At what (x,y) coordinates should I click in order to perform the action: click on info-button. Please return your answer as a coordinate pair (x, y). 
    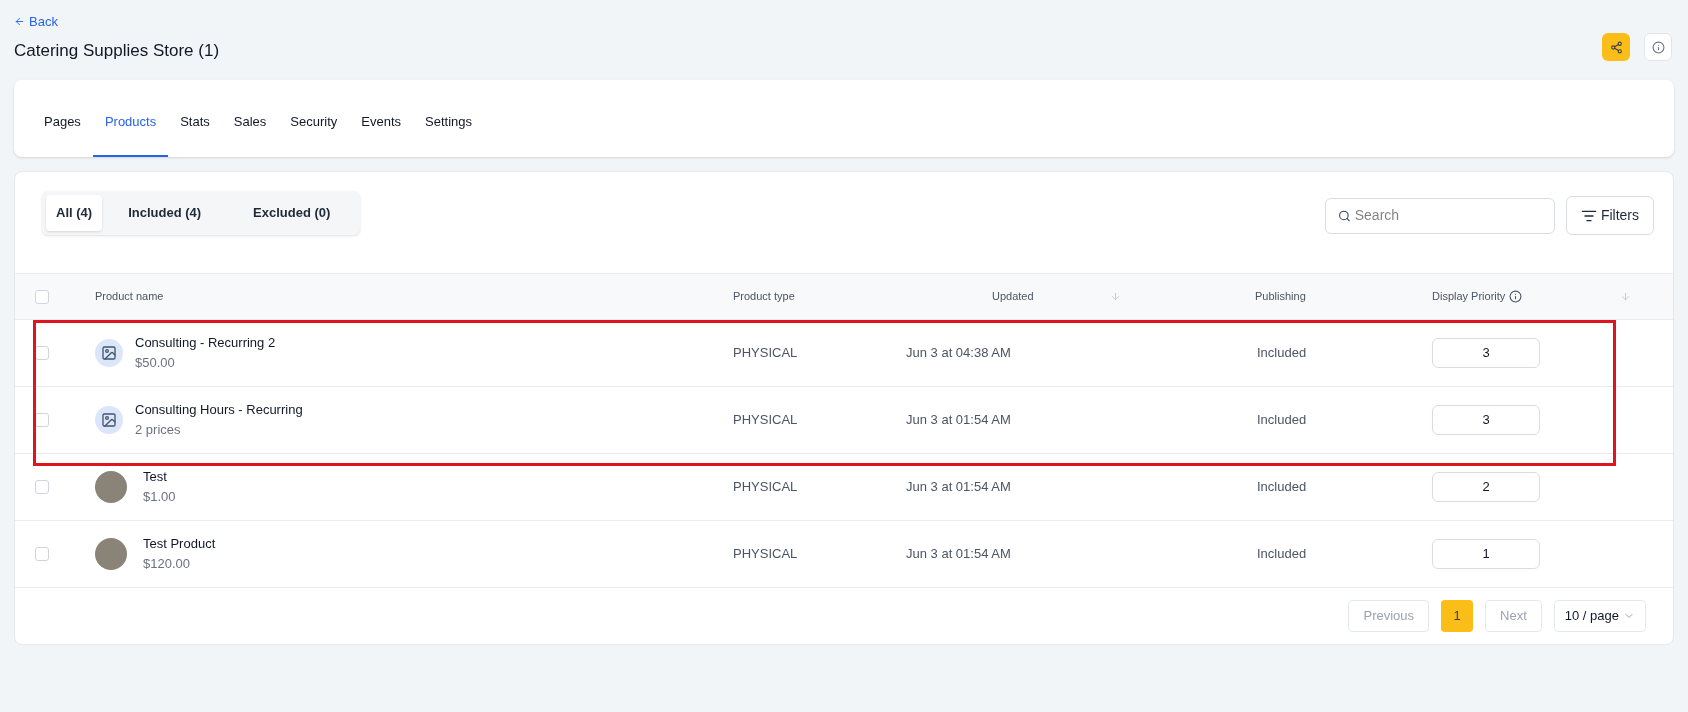
    Looking at the image, I should click on (1658, 47).